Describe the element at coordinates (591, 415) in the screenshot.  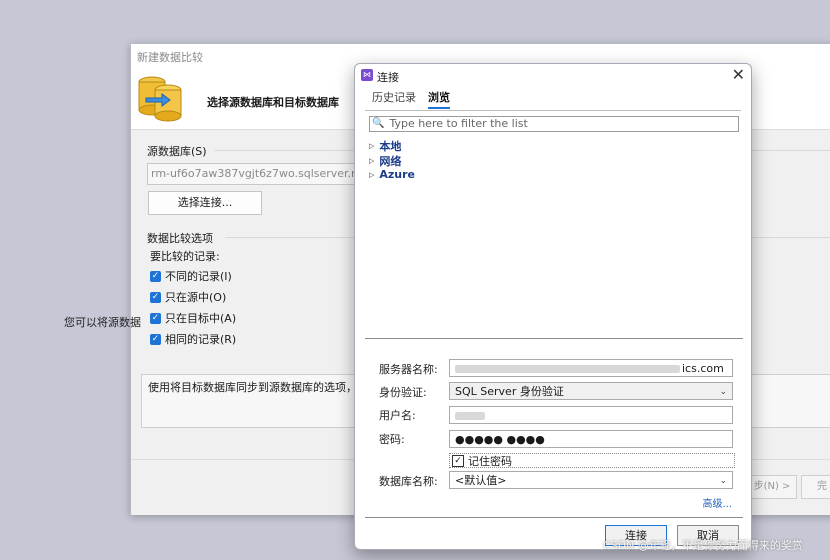
I see `username-input` at that location.